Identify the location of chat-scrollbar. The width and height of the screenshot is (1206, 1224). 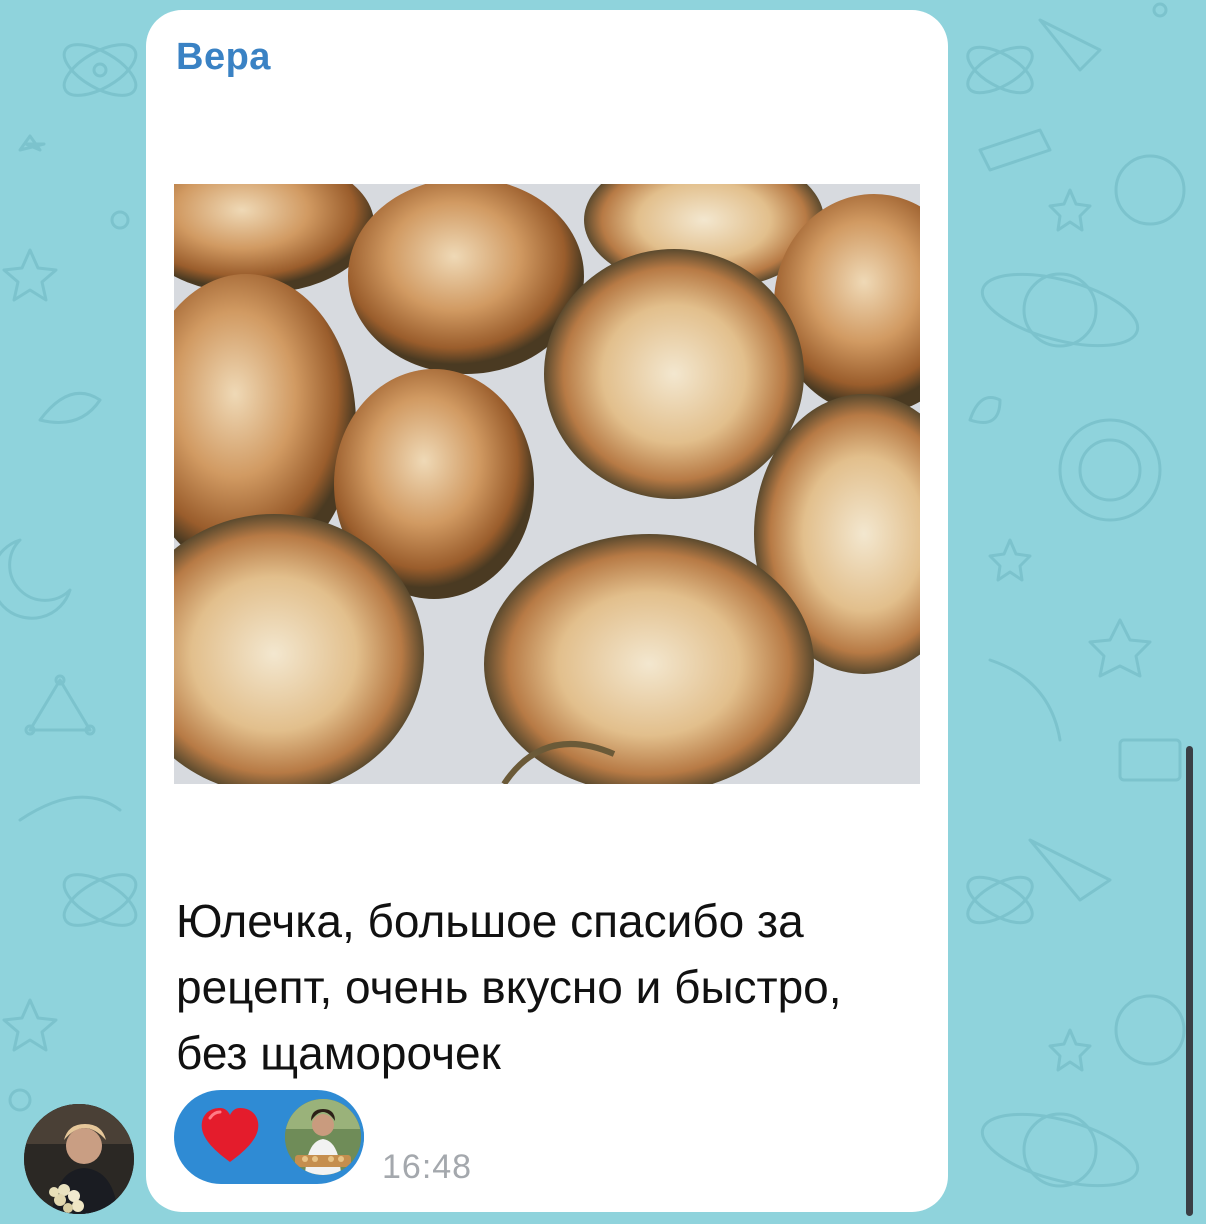
(1189, 981).